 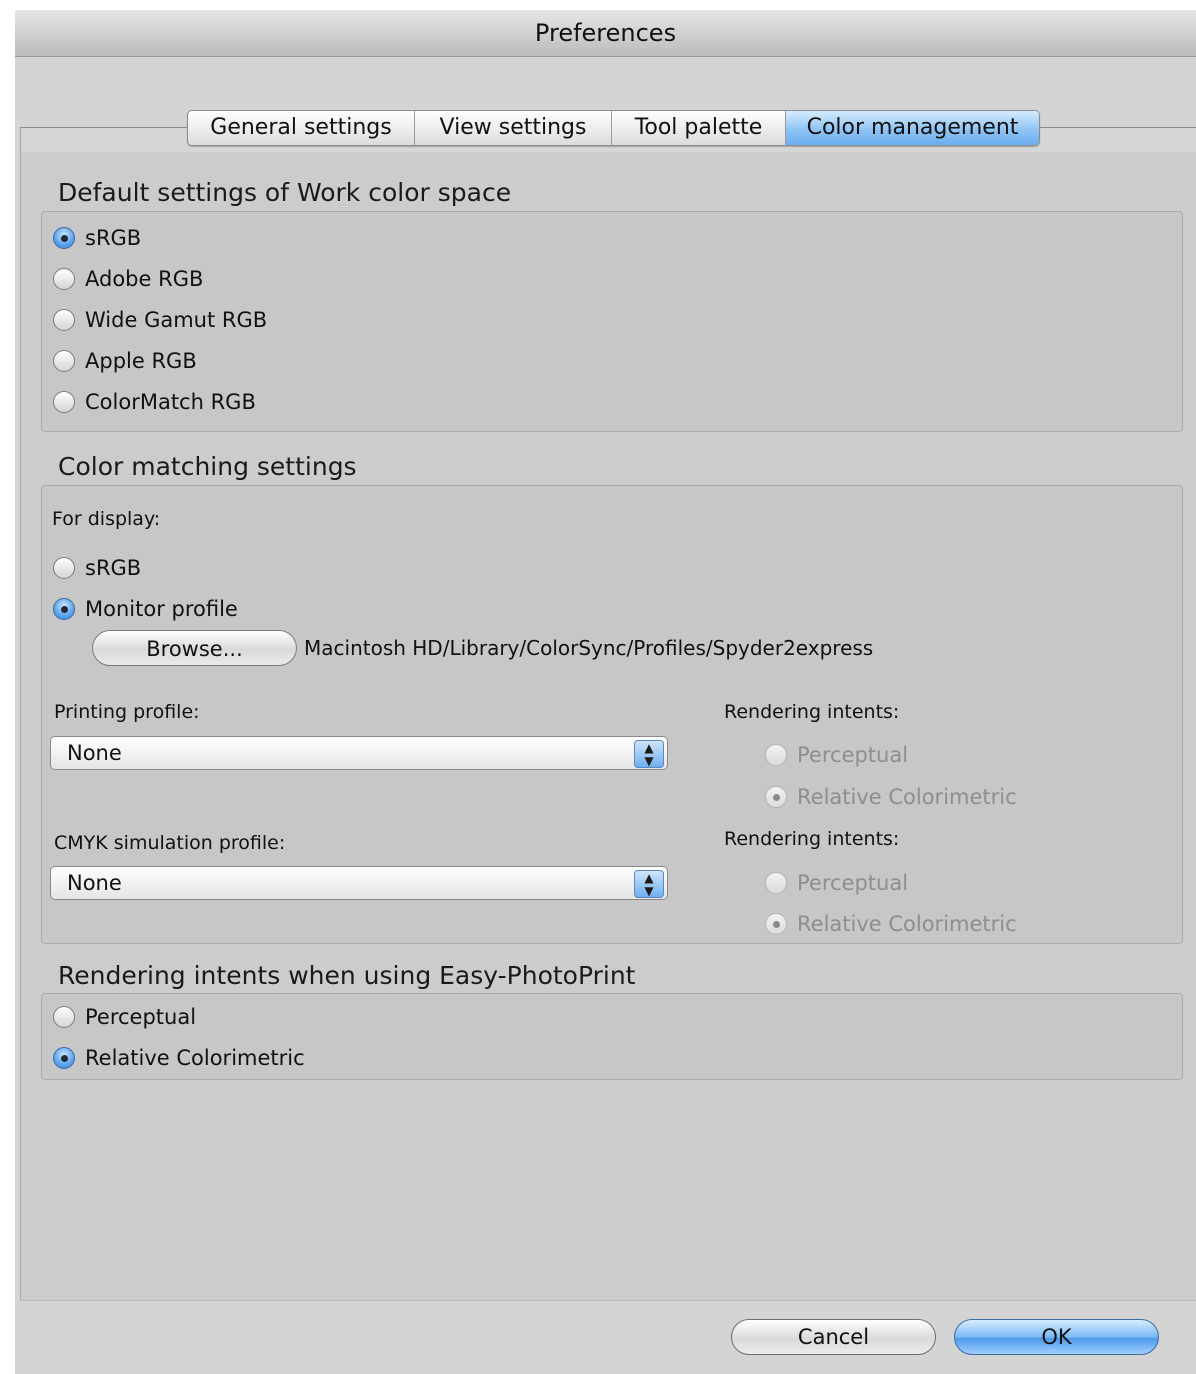 I want to click on rendering-intents-label: Rendering intents:, so click(x=812, y=712).